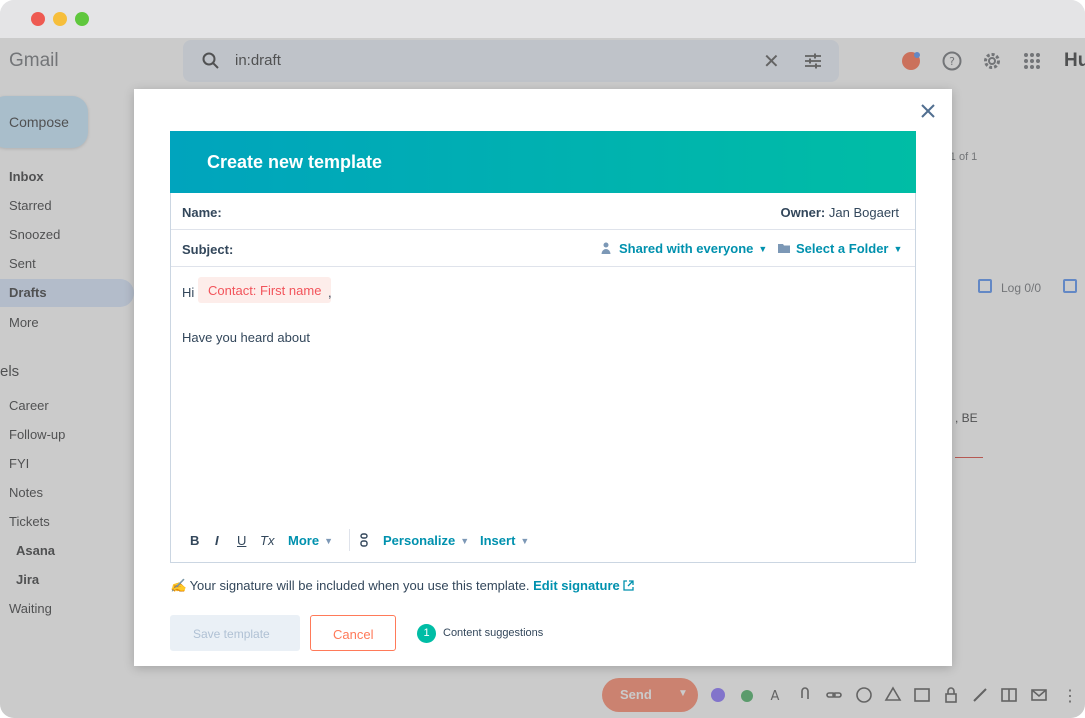 The width and height of the screenshot is (1085, 718). I want to click on body-greeting: Hi, so click(188, 292).